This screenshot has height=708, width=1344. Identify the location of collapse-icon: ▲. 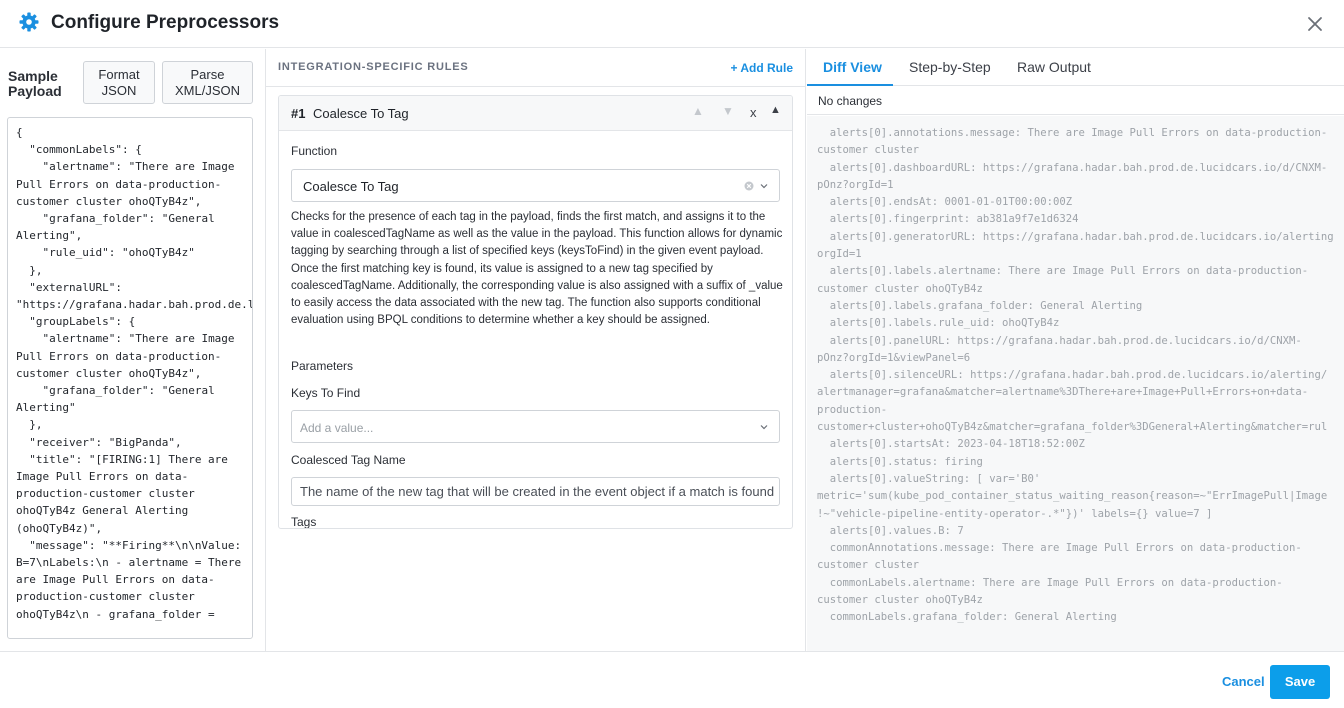
(775, 110).